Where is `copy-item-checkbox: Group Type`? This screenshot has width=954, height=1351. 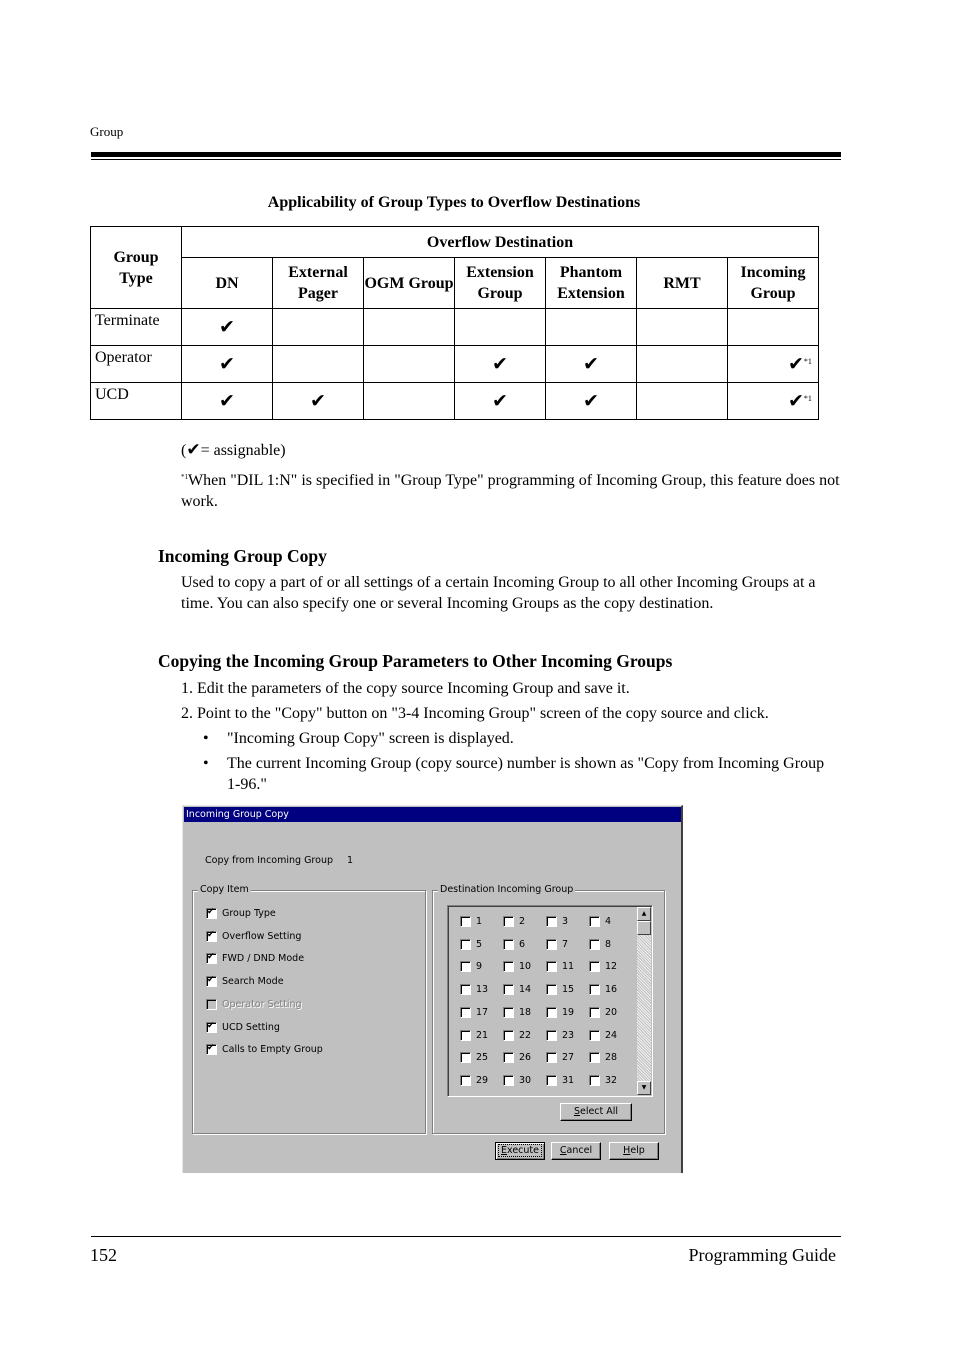
copy-item-checkbox: Group Type is located at coordinates (241, 914).